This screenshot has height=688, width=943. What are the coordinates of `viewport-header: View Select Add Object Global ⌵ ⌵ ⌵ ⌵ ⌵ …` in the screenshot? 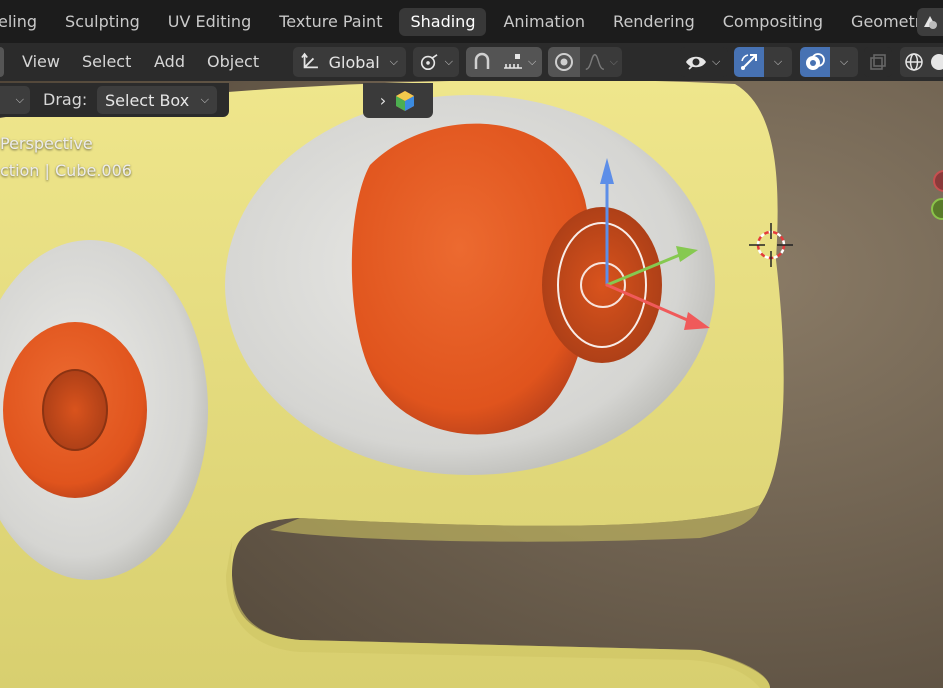 It's located at (471, 62).